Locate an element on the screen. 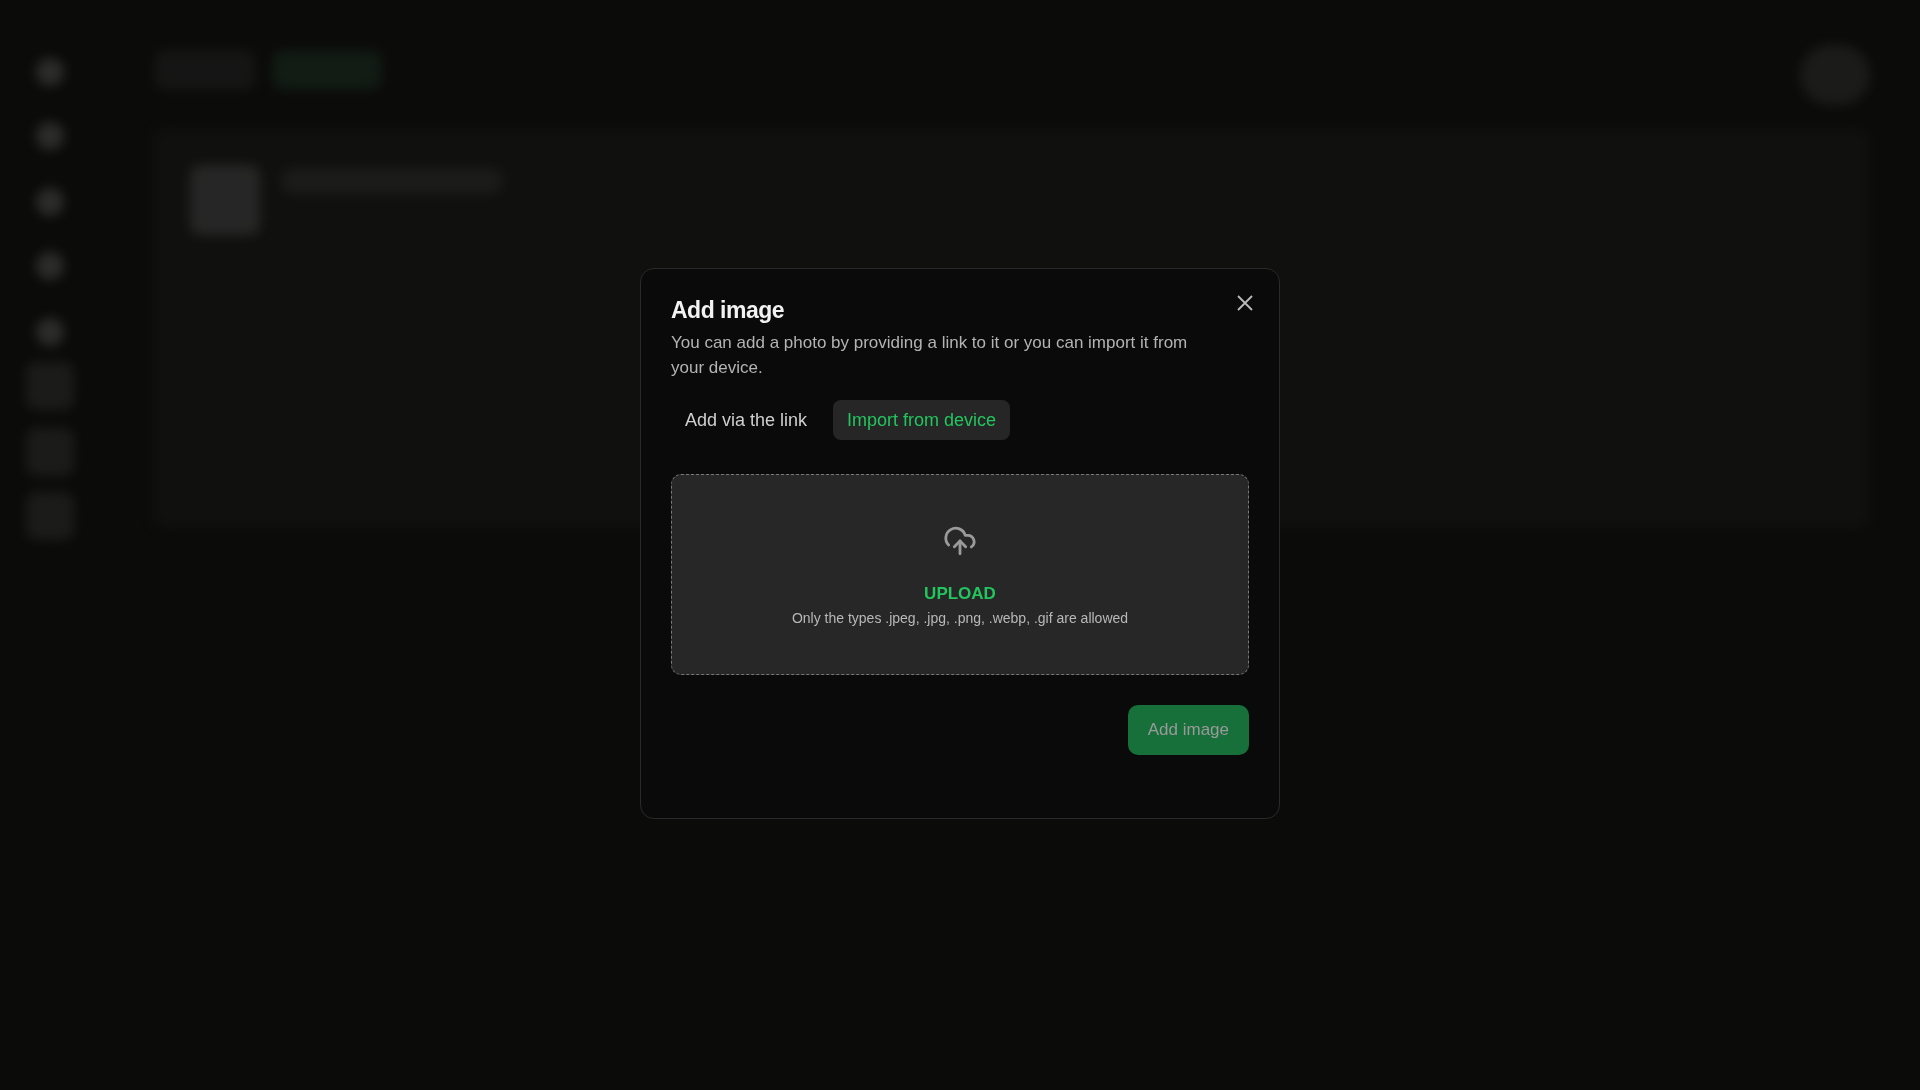  upload-dropzone: UPLOAD Only the types .jpeg, .jpg, .png, .webp, .gif are allowed is located at coordinates (960, 574).